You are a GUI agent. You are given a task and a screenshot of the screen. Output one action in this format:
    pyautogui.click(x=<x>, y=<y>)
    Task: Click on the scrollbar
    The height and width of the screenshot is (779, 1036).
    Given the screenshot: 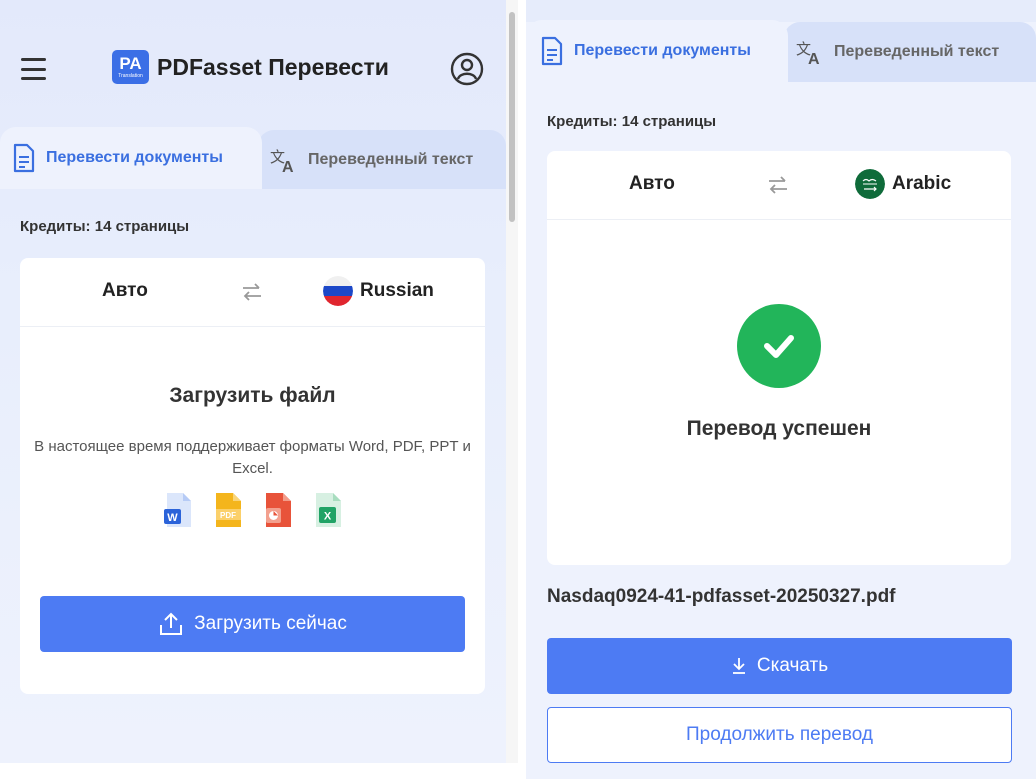 What is the action you would take?
    pyautogui.click(x=512, y=381)
    